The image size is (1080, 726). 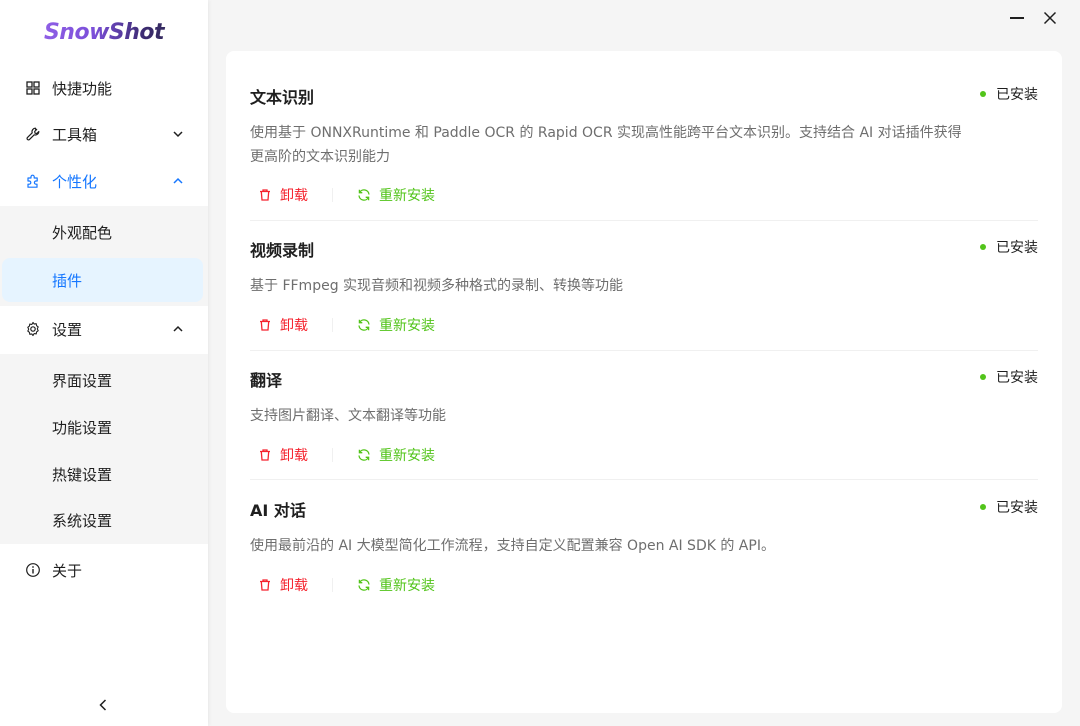 I want to click on plugin-description: 支持图片翻译、文本翻译等功能, so click(x=348, y=416).